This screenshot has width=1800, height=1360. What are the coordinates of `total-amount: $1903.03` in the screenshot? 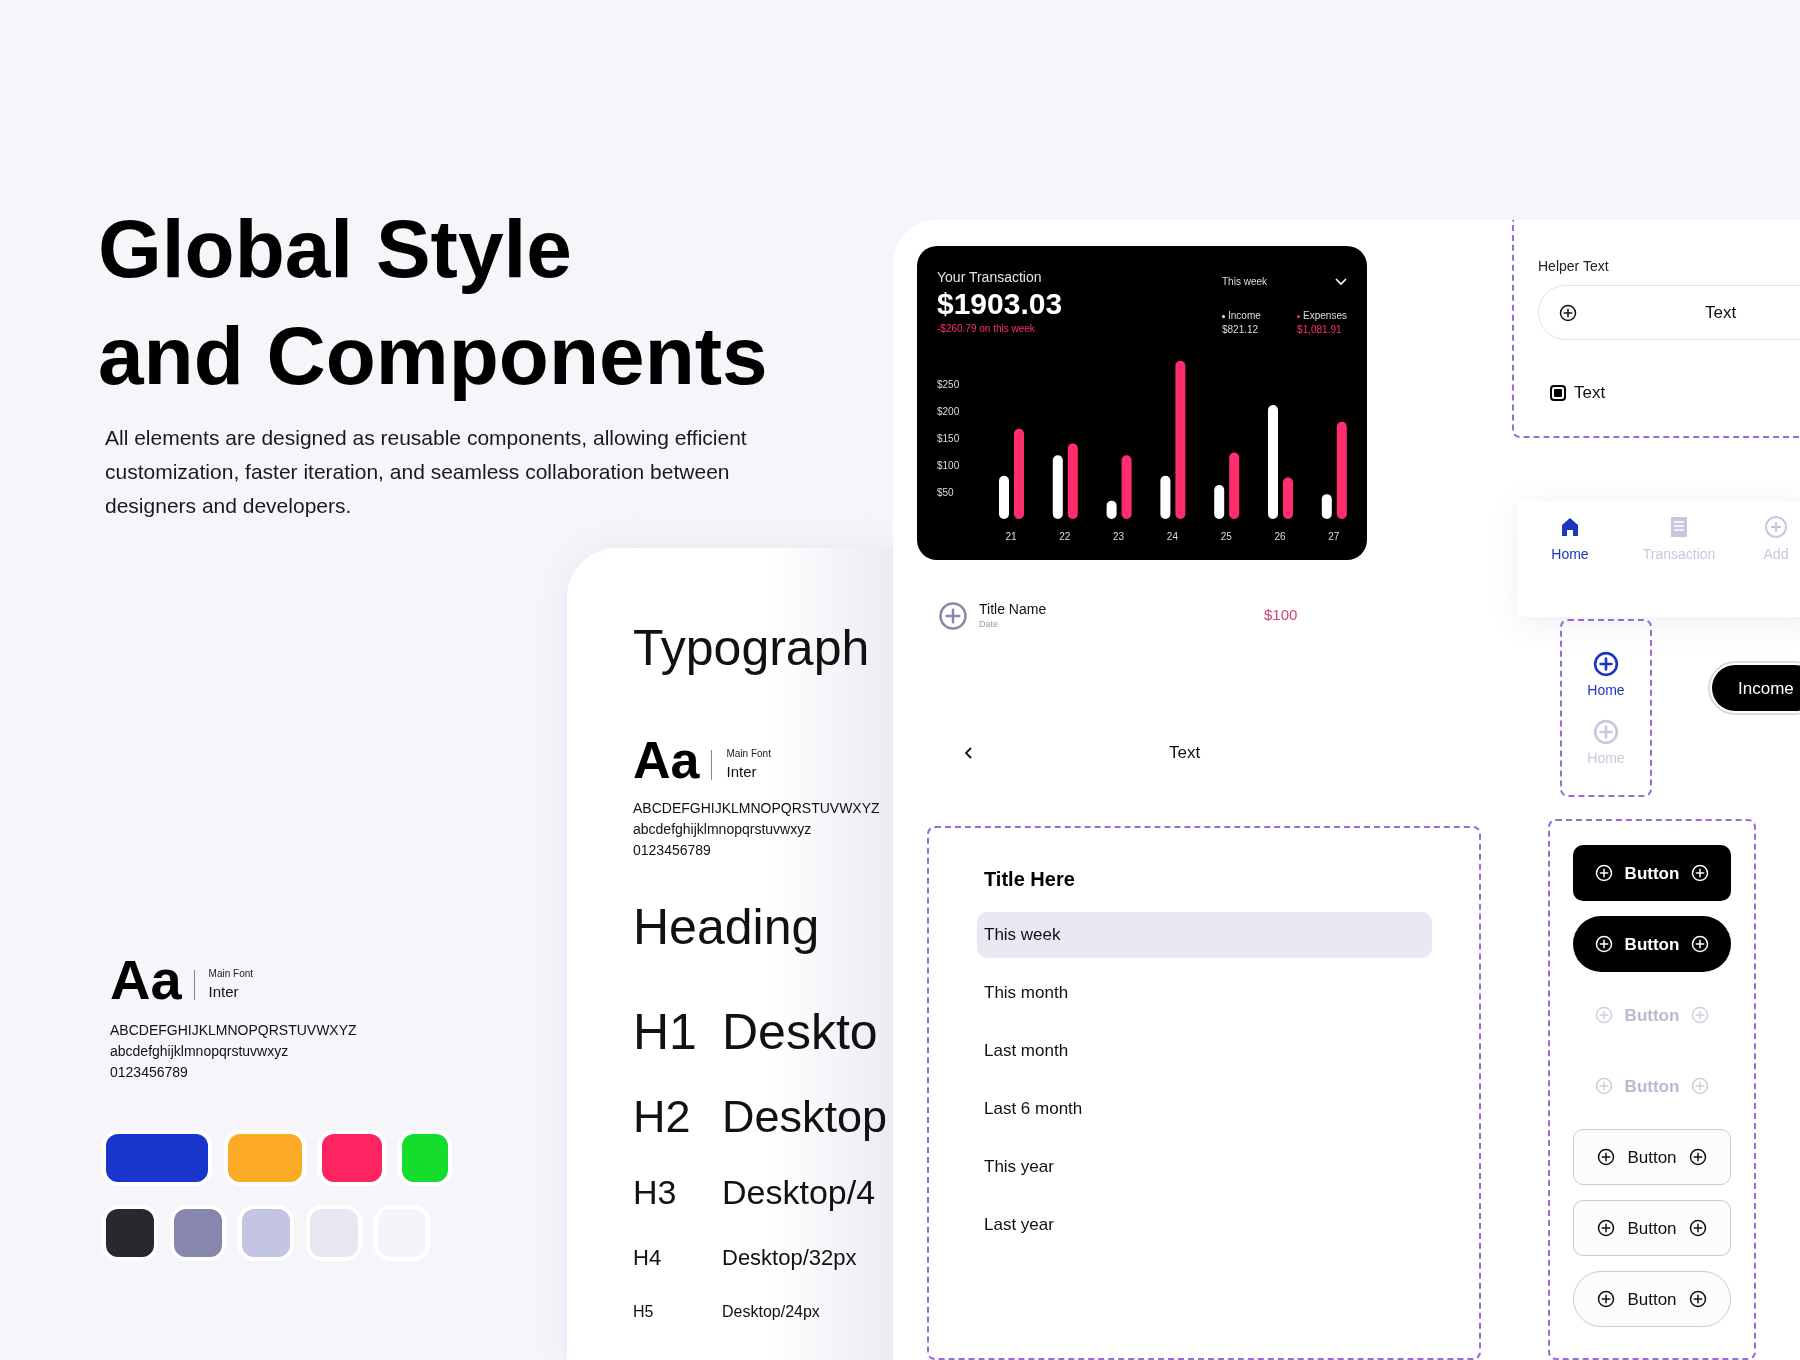 It's located at (1000, 304).